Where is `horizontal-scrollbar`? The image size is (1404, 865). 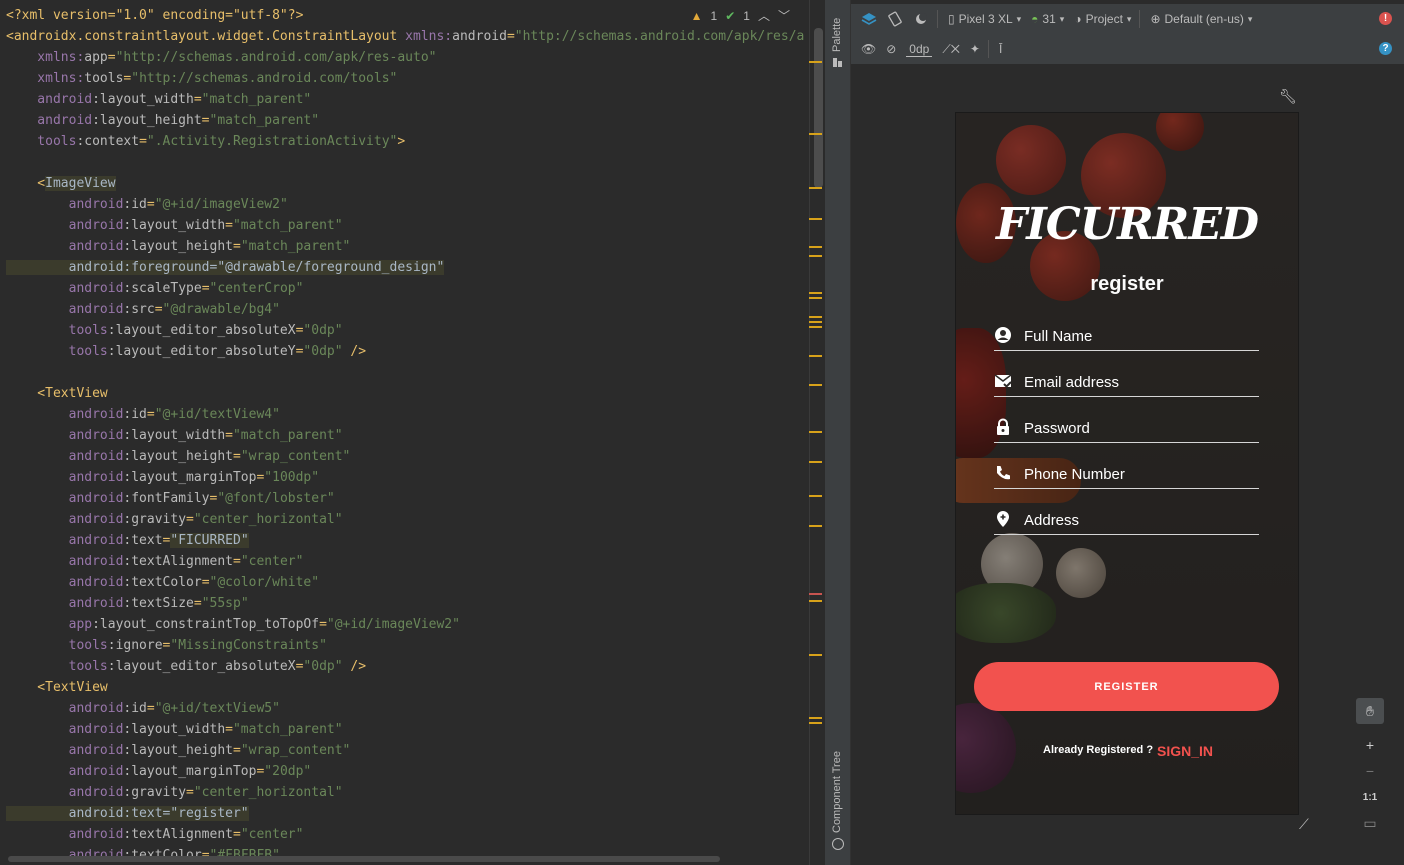 horizontal-scrollbar is located at coordinates (364, 859).